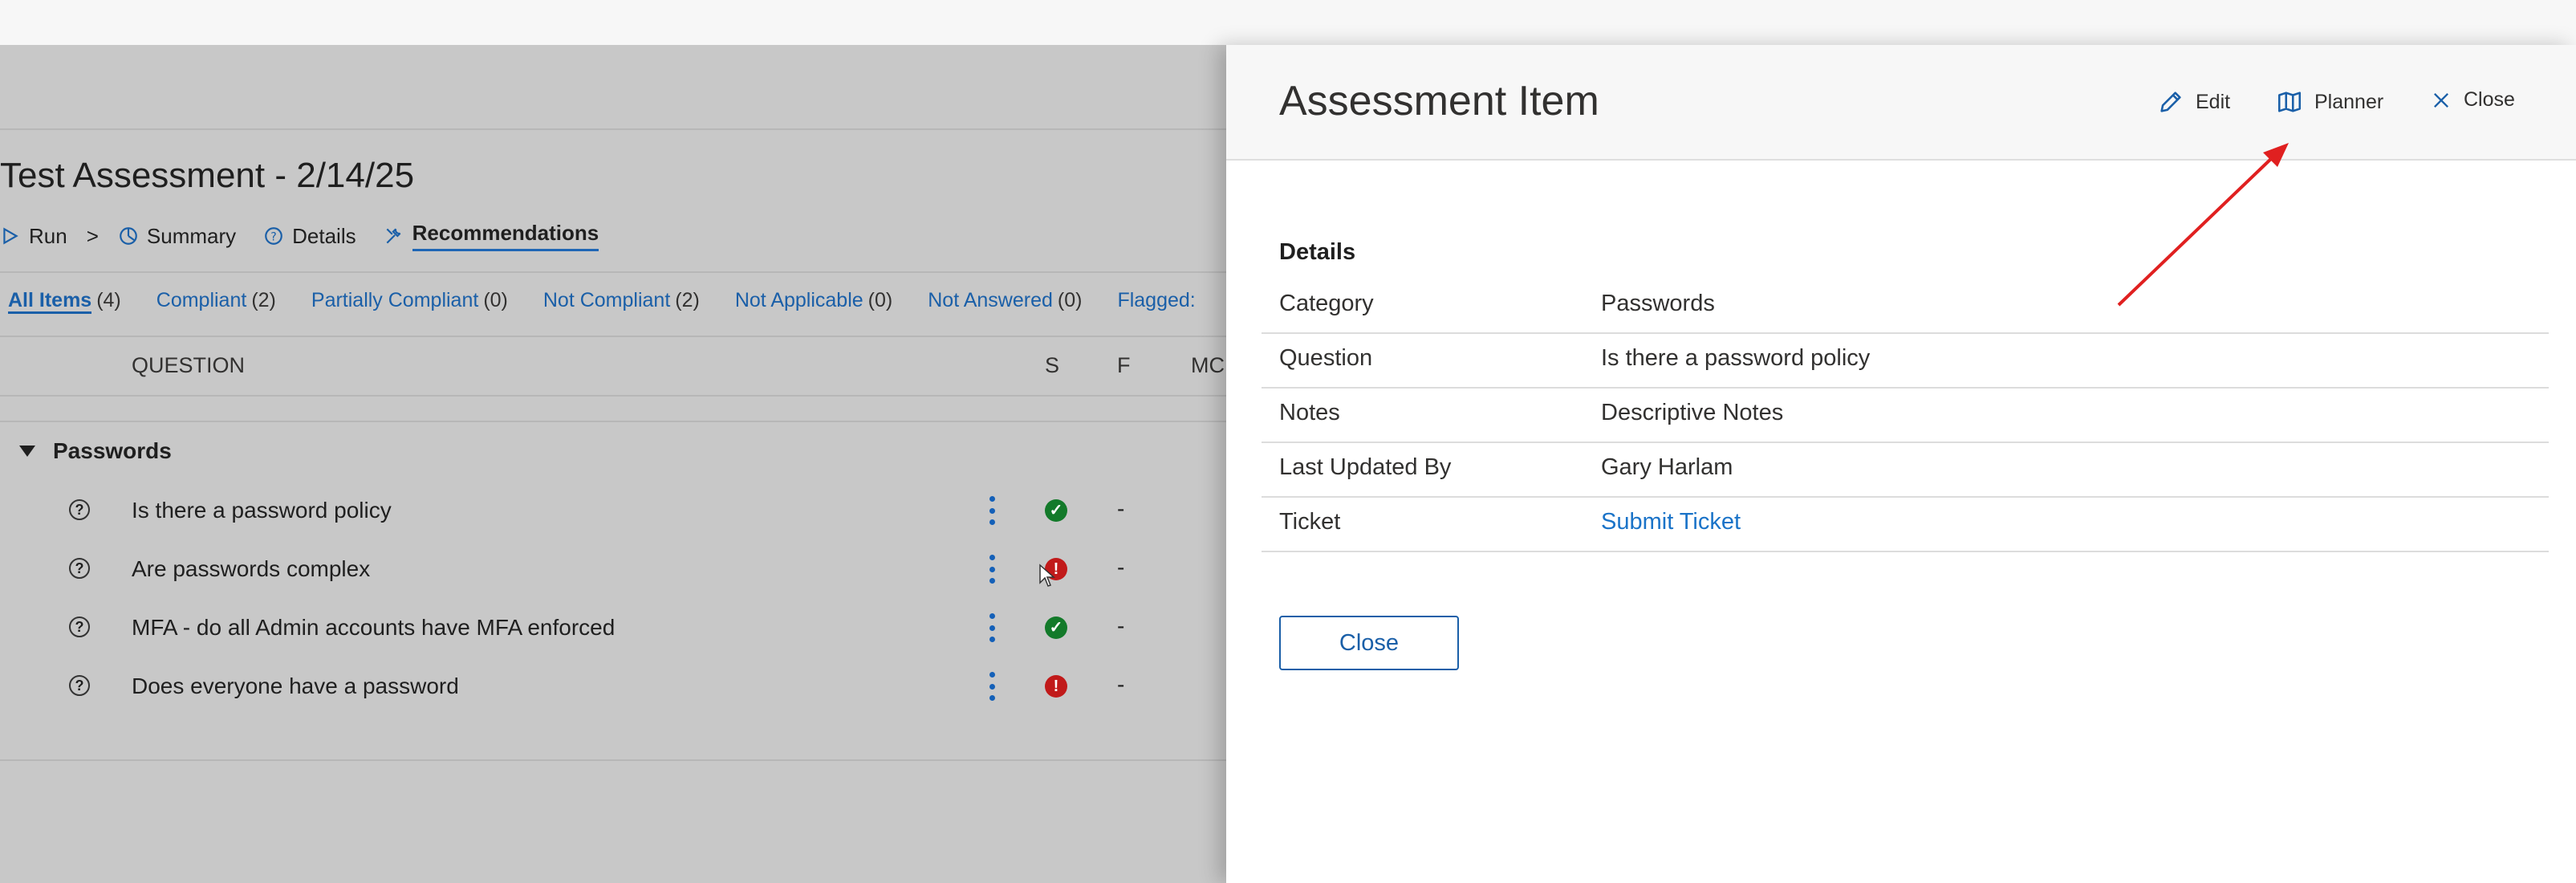 The height and width of the screenshot is (883, 2576). I want to click on detail-row-last-updated-by: Last Updated By Gary Harlam, so click(1906, 470).